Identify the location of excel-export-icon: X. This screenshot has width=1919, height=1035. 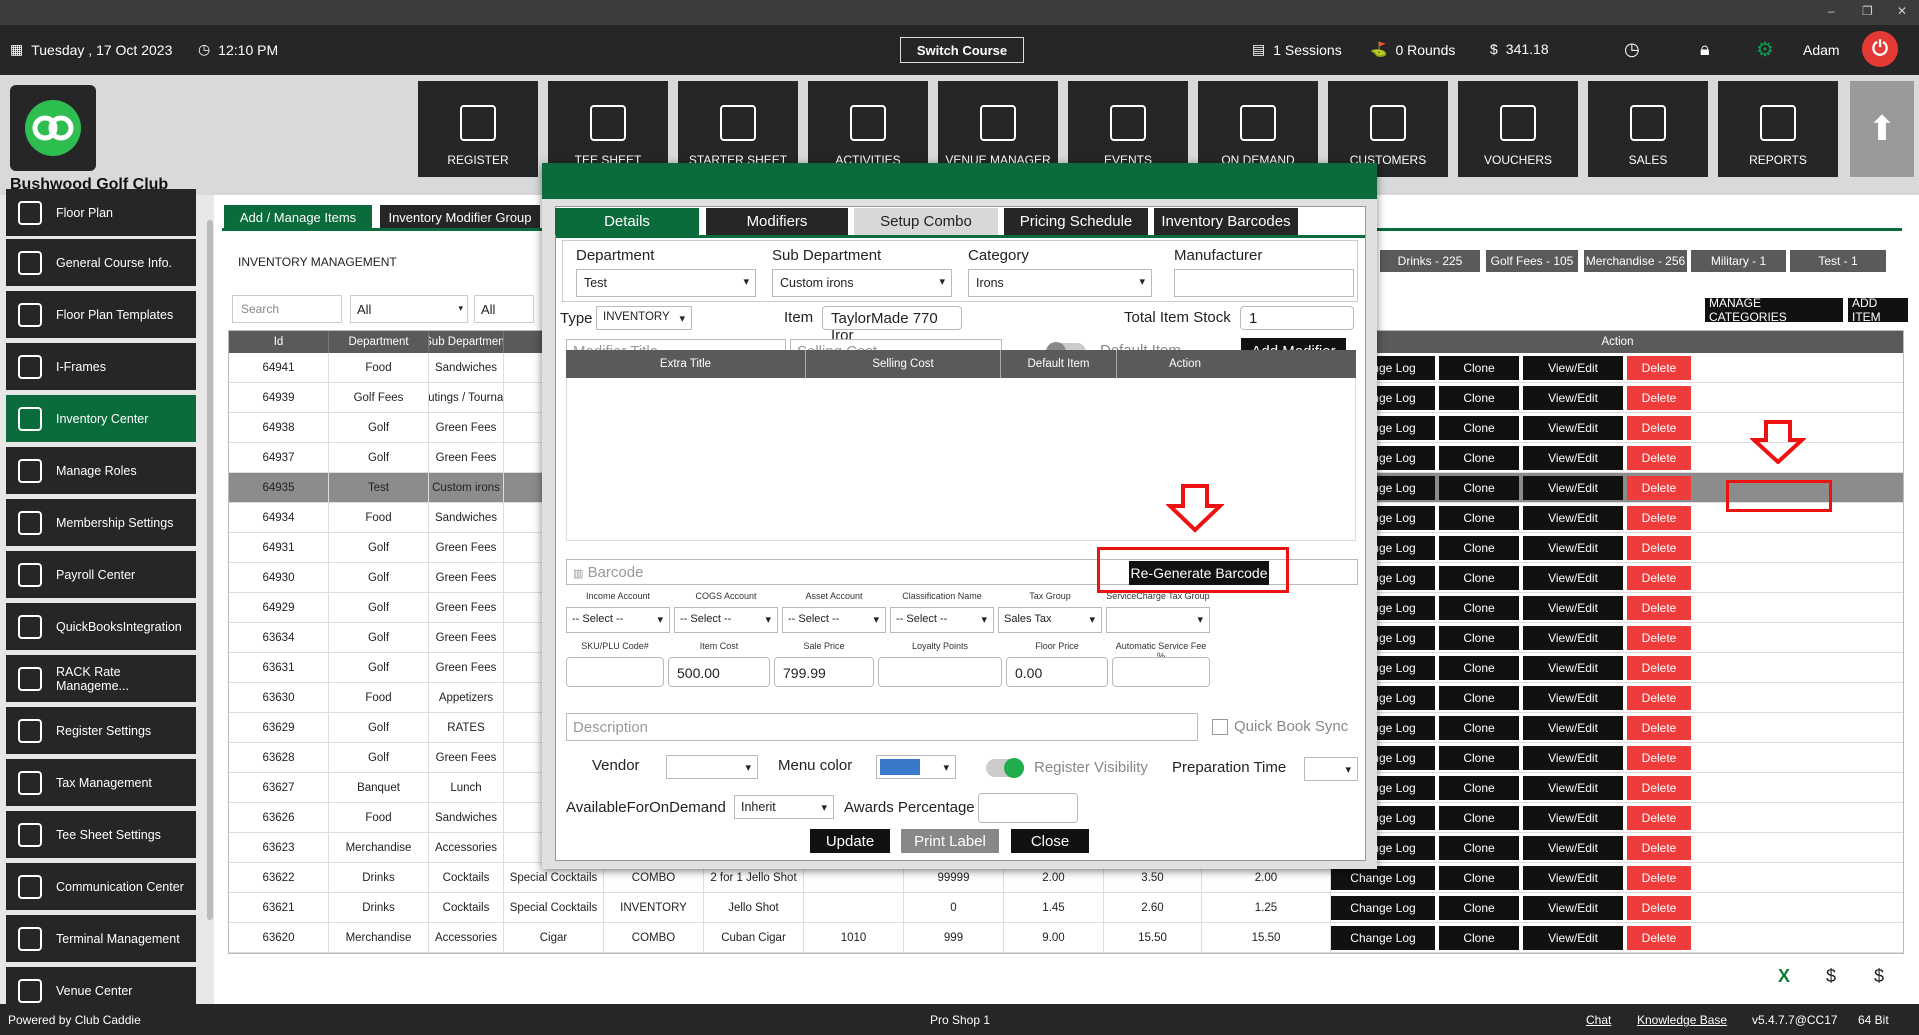
(1784, 976).